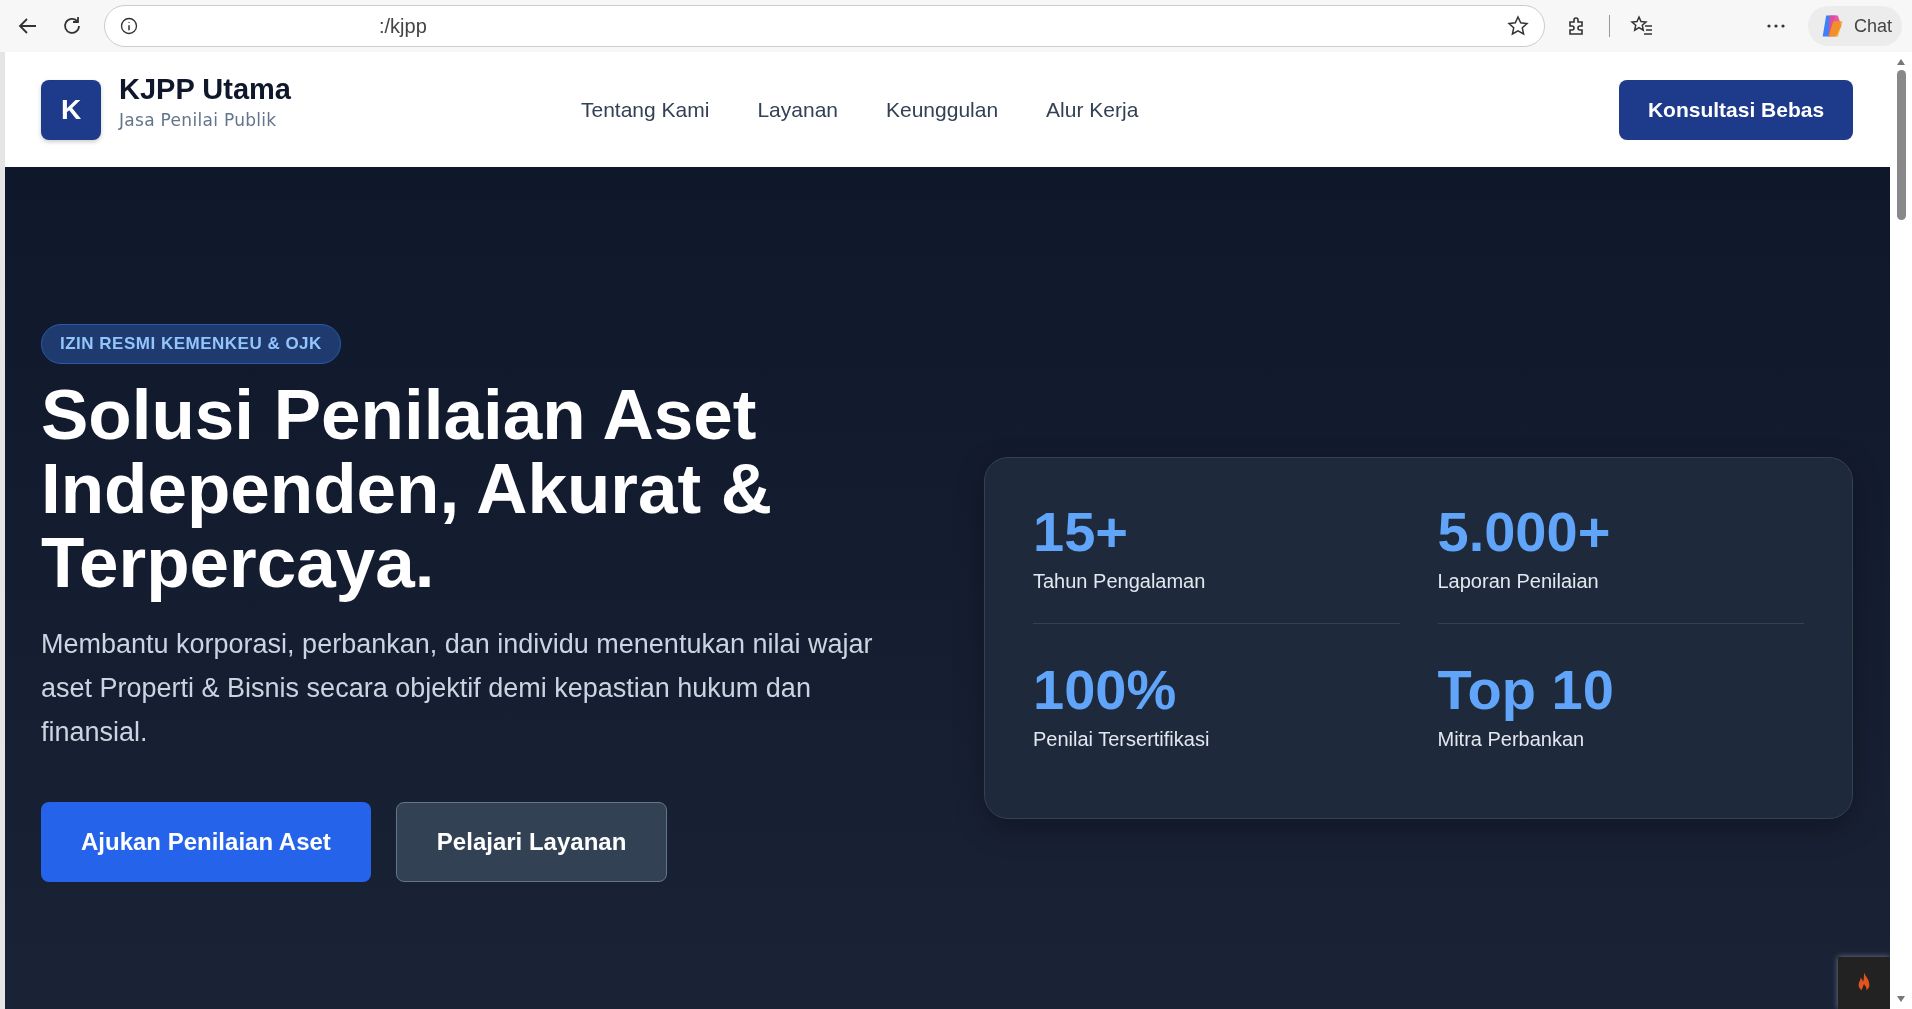 This screenshot has width=1912, height=1009. Describe the element at coordinates (645, 109) in the screenshot. I see `nav-link: Tentang Kami` at that location.